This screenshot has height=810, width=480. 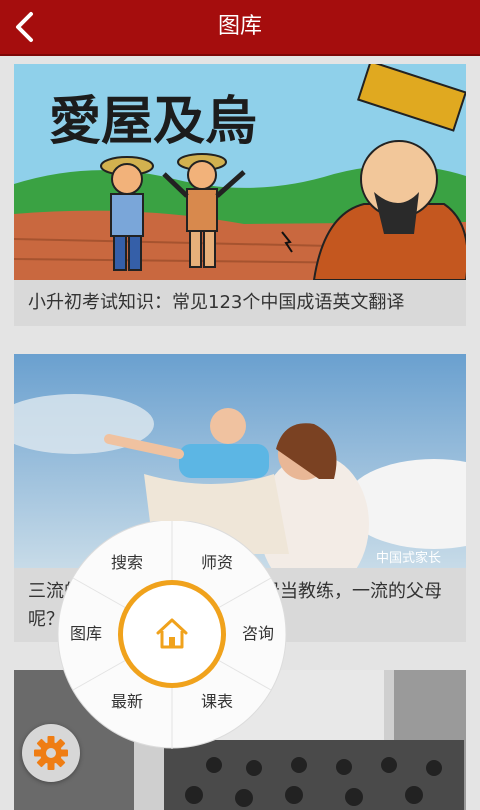 What do you see at coordinates (242, 303) in the screenshot?
I see `article-caption: 小升初考试知识：常见123个中国成语英文翻译` at bounding box center [242, 303].